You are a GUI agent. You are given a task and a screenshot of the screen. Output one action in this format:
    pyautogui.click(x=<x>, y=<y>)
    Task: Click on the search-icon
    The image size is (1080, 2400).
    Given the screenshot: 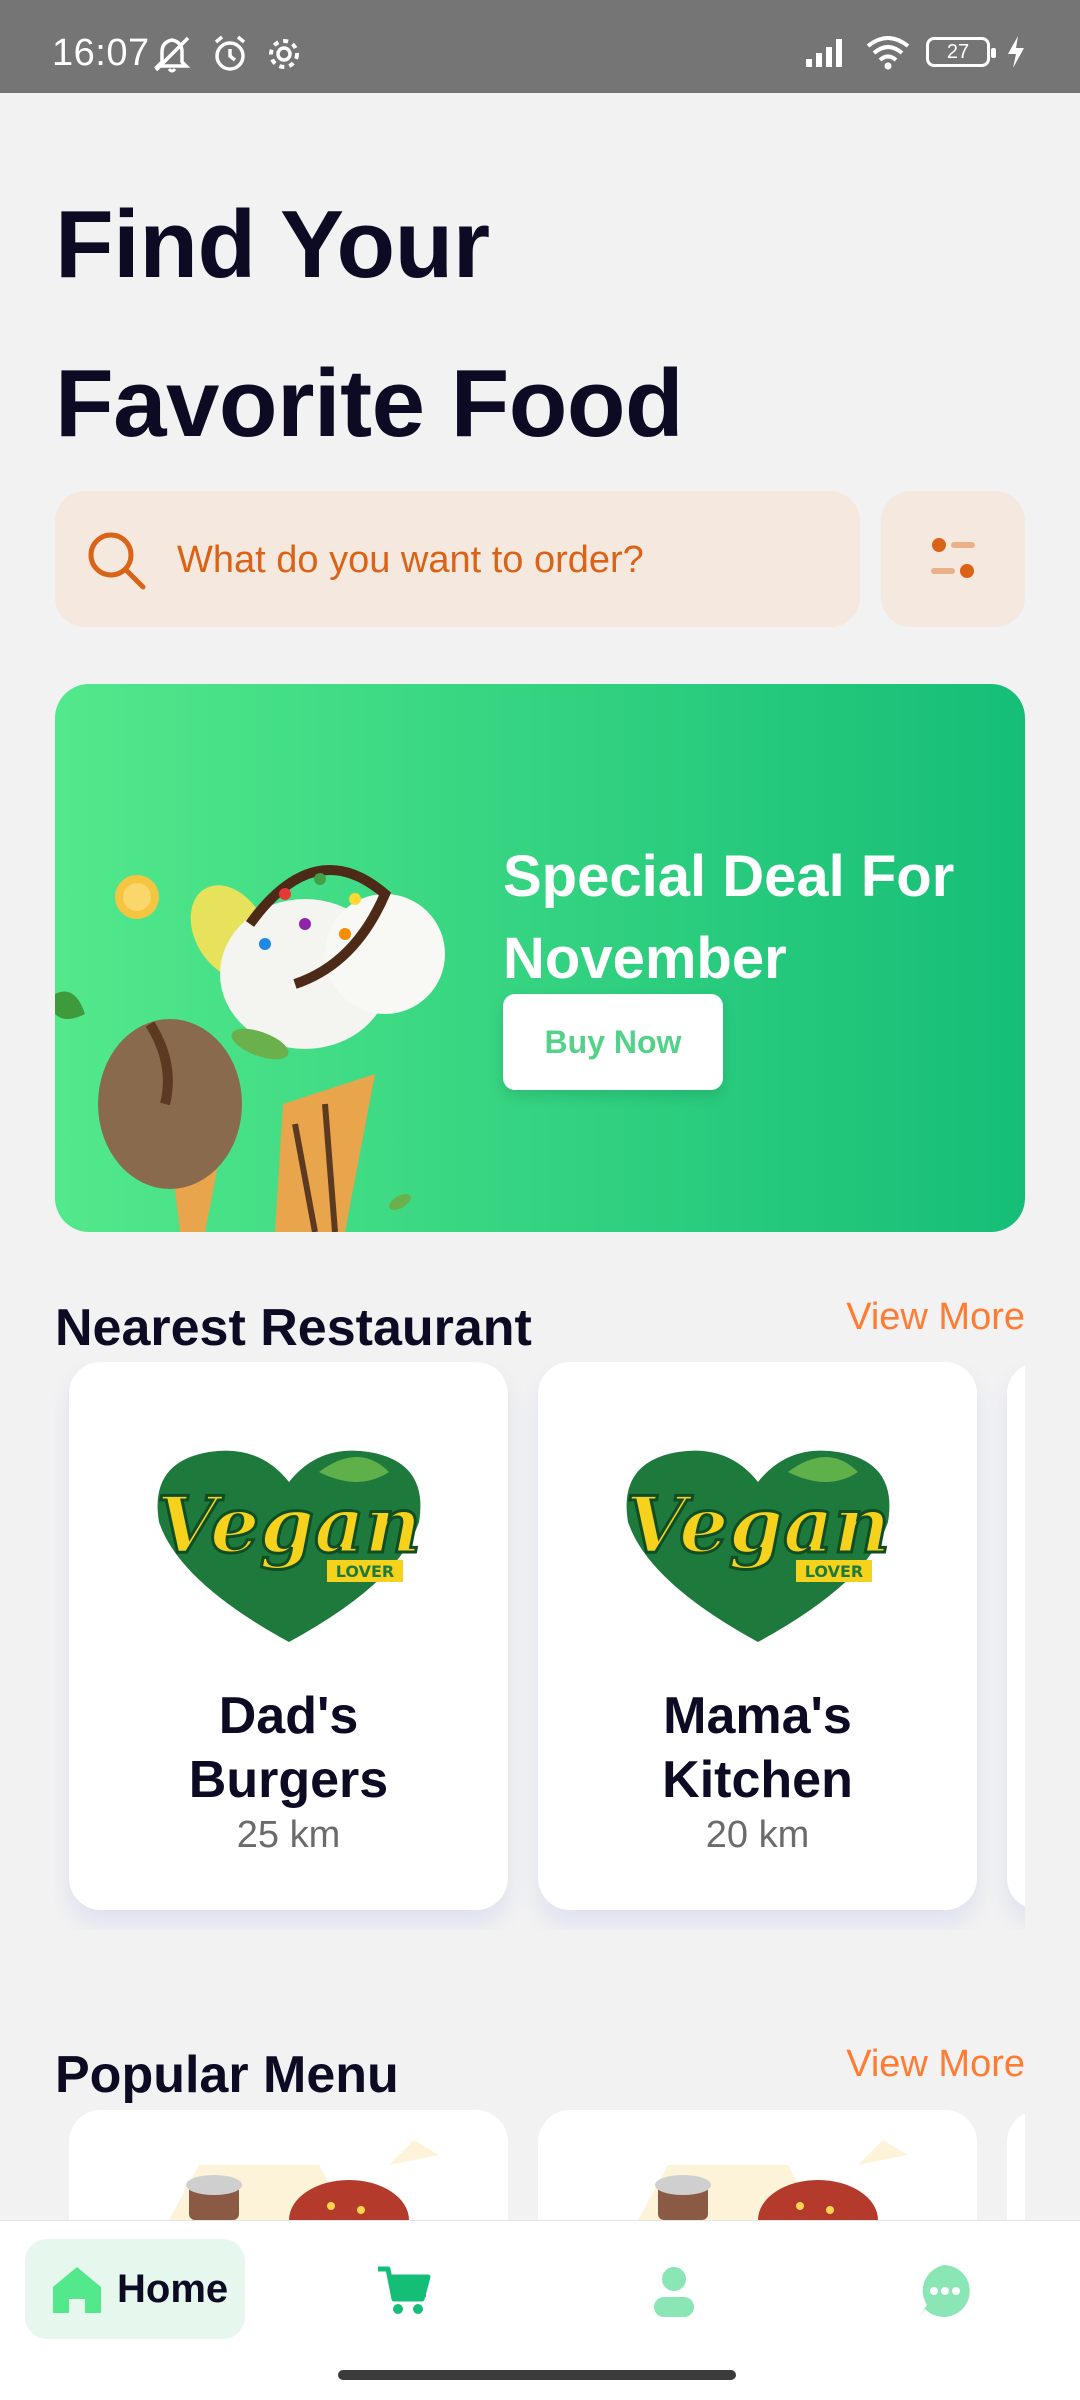 What is the action you would take?
    pyautogui.click(x=117, y=561)
    